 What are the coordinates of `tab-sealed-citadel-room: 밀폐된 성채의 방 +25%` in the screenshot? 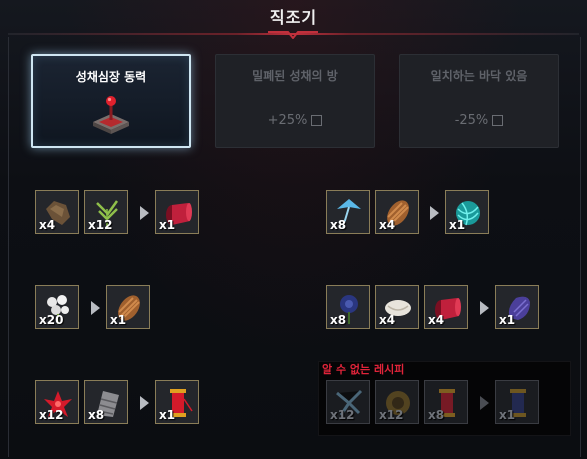 It's located at (295, 101).